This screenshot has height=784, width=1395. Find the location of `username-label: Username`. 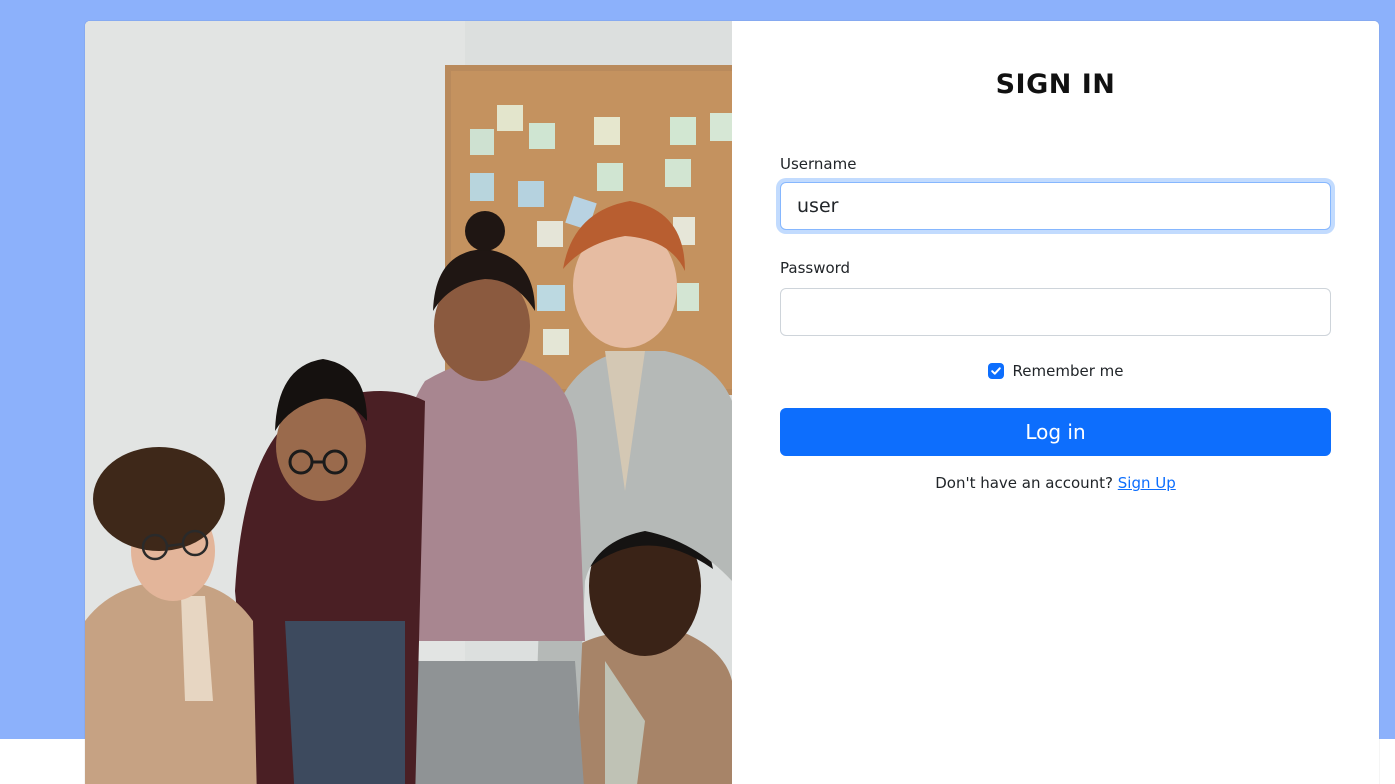

username-label: Username is located at coordinates (818, 164).